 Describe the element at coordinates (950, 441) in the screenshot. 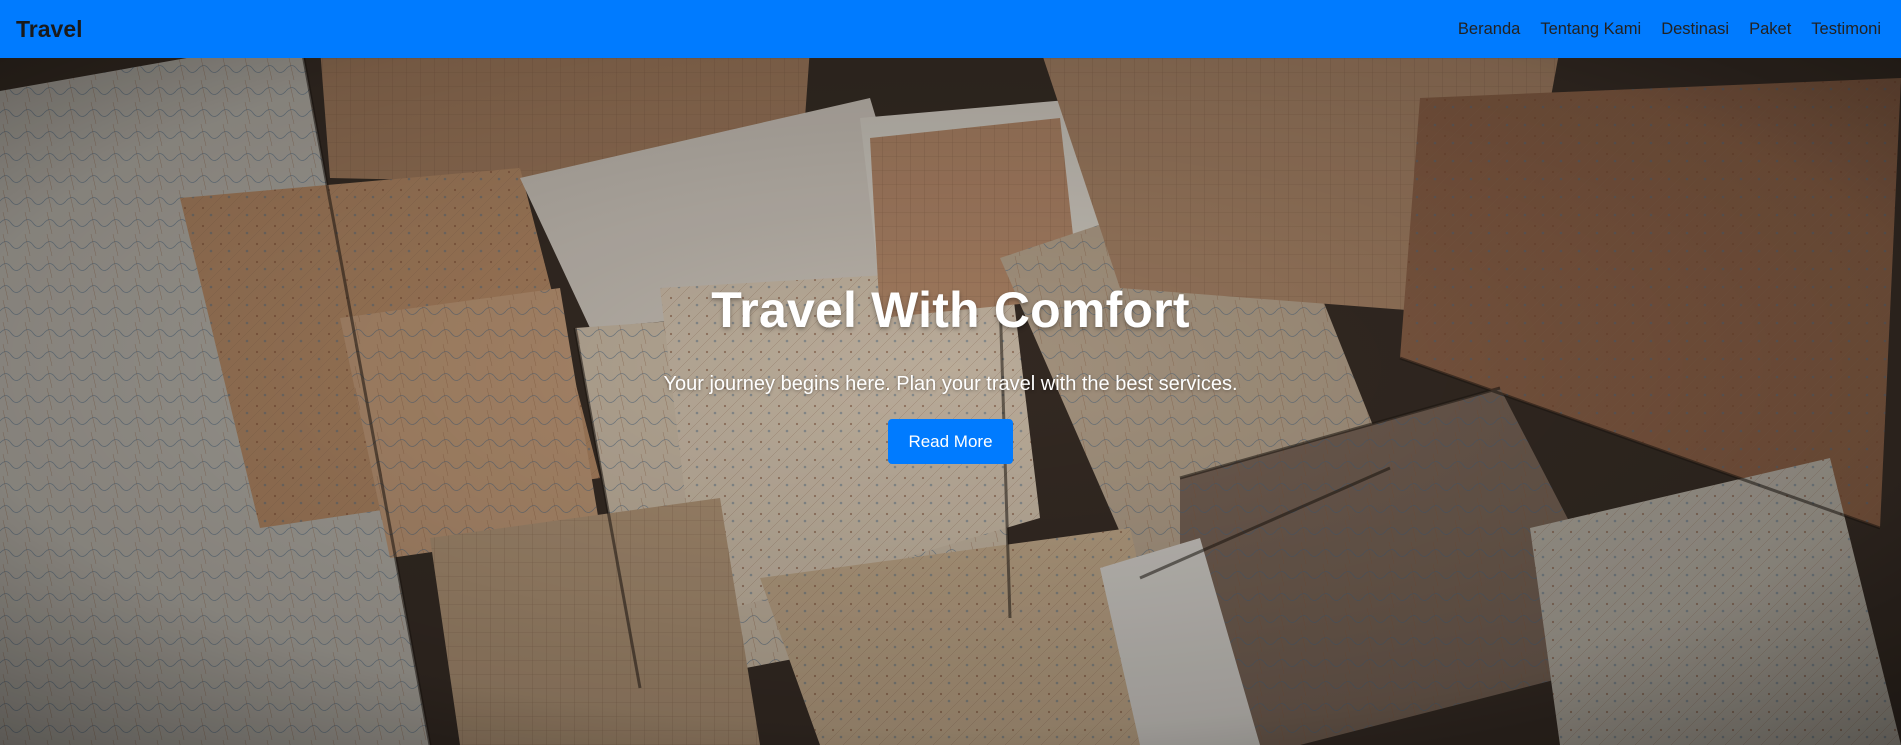

I see `read-more-button: Read More` at that location.